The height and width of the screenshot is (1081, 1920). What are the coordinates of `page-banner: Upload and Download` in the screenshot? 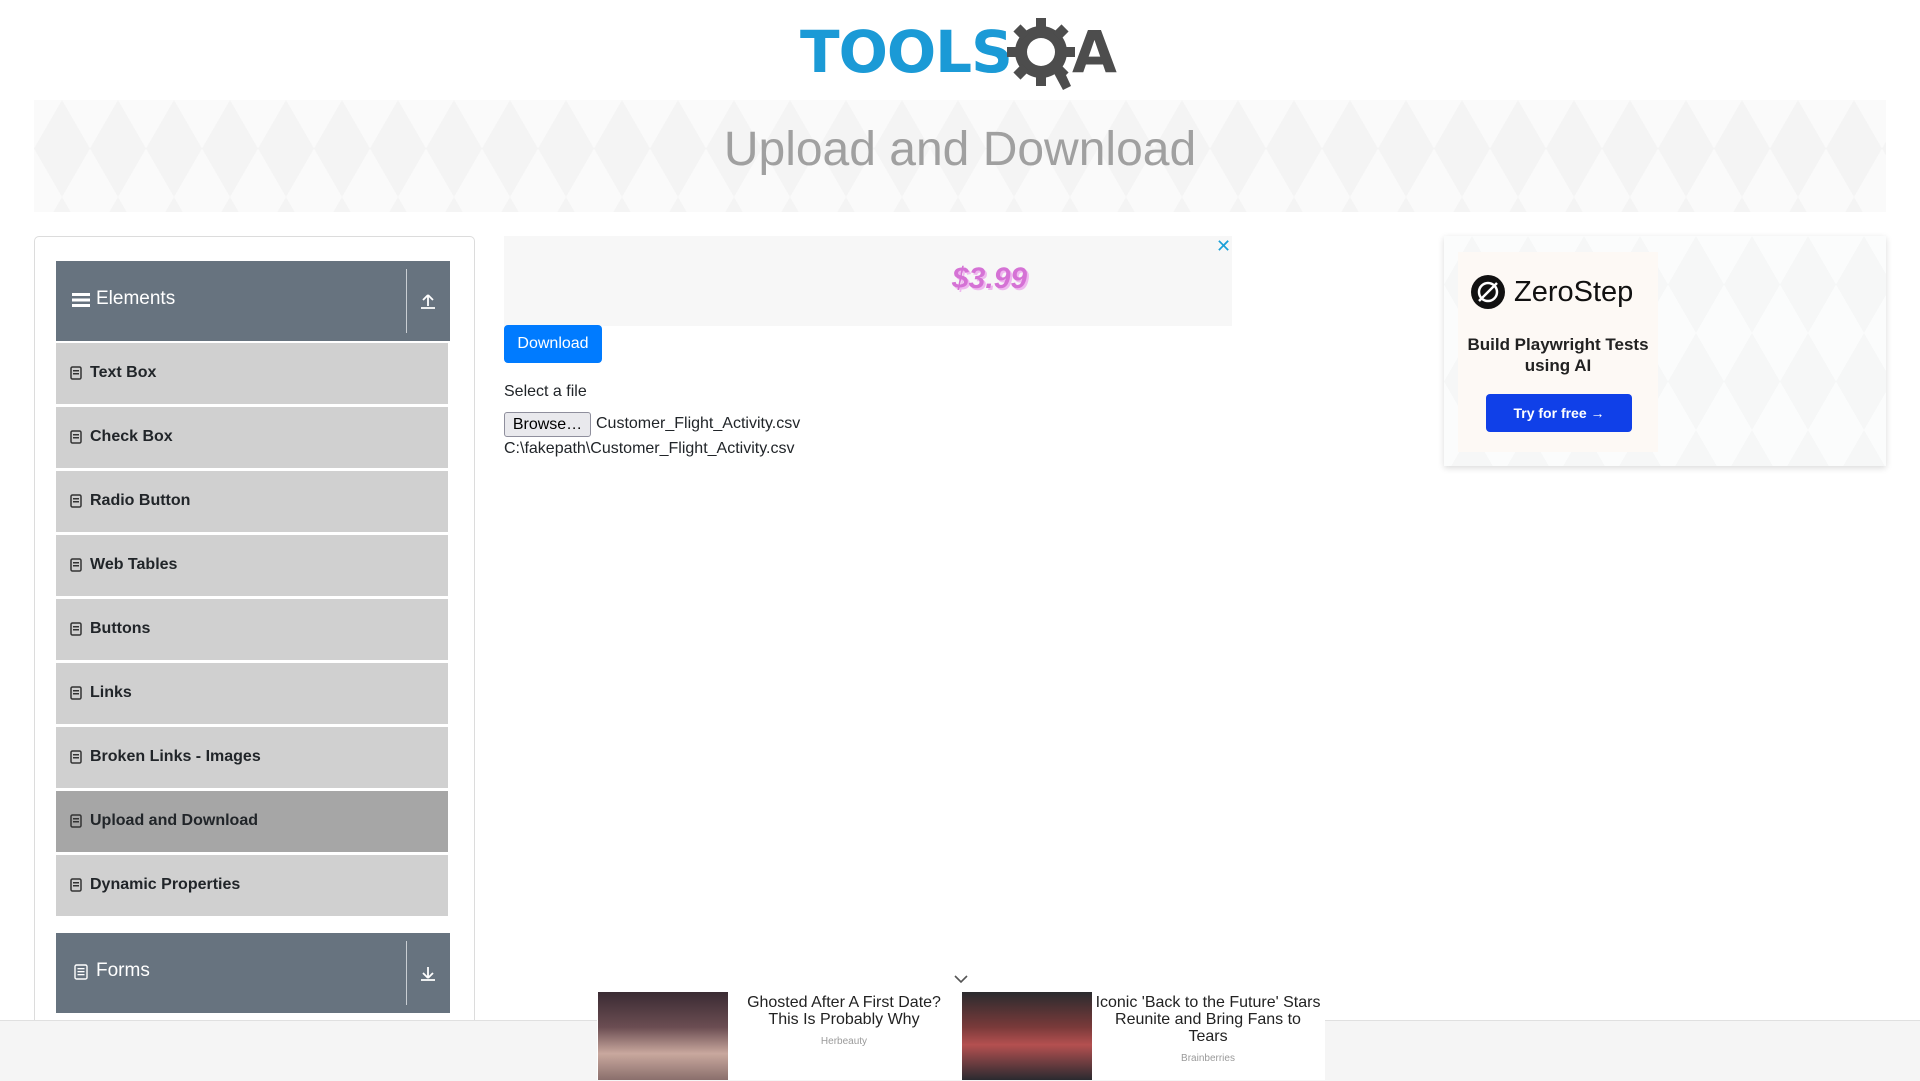 It's located at (960, 156).